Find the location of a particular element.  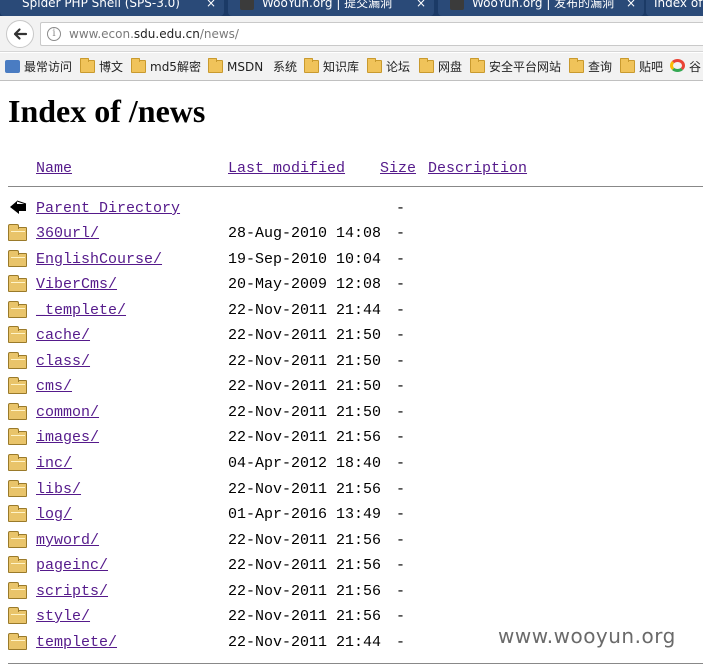

directory-link: cache/ is located at coordinates (63, 336).